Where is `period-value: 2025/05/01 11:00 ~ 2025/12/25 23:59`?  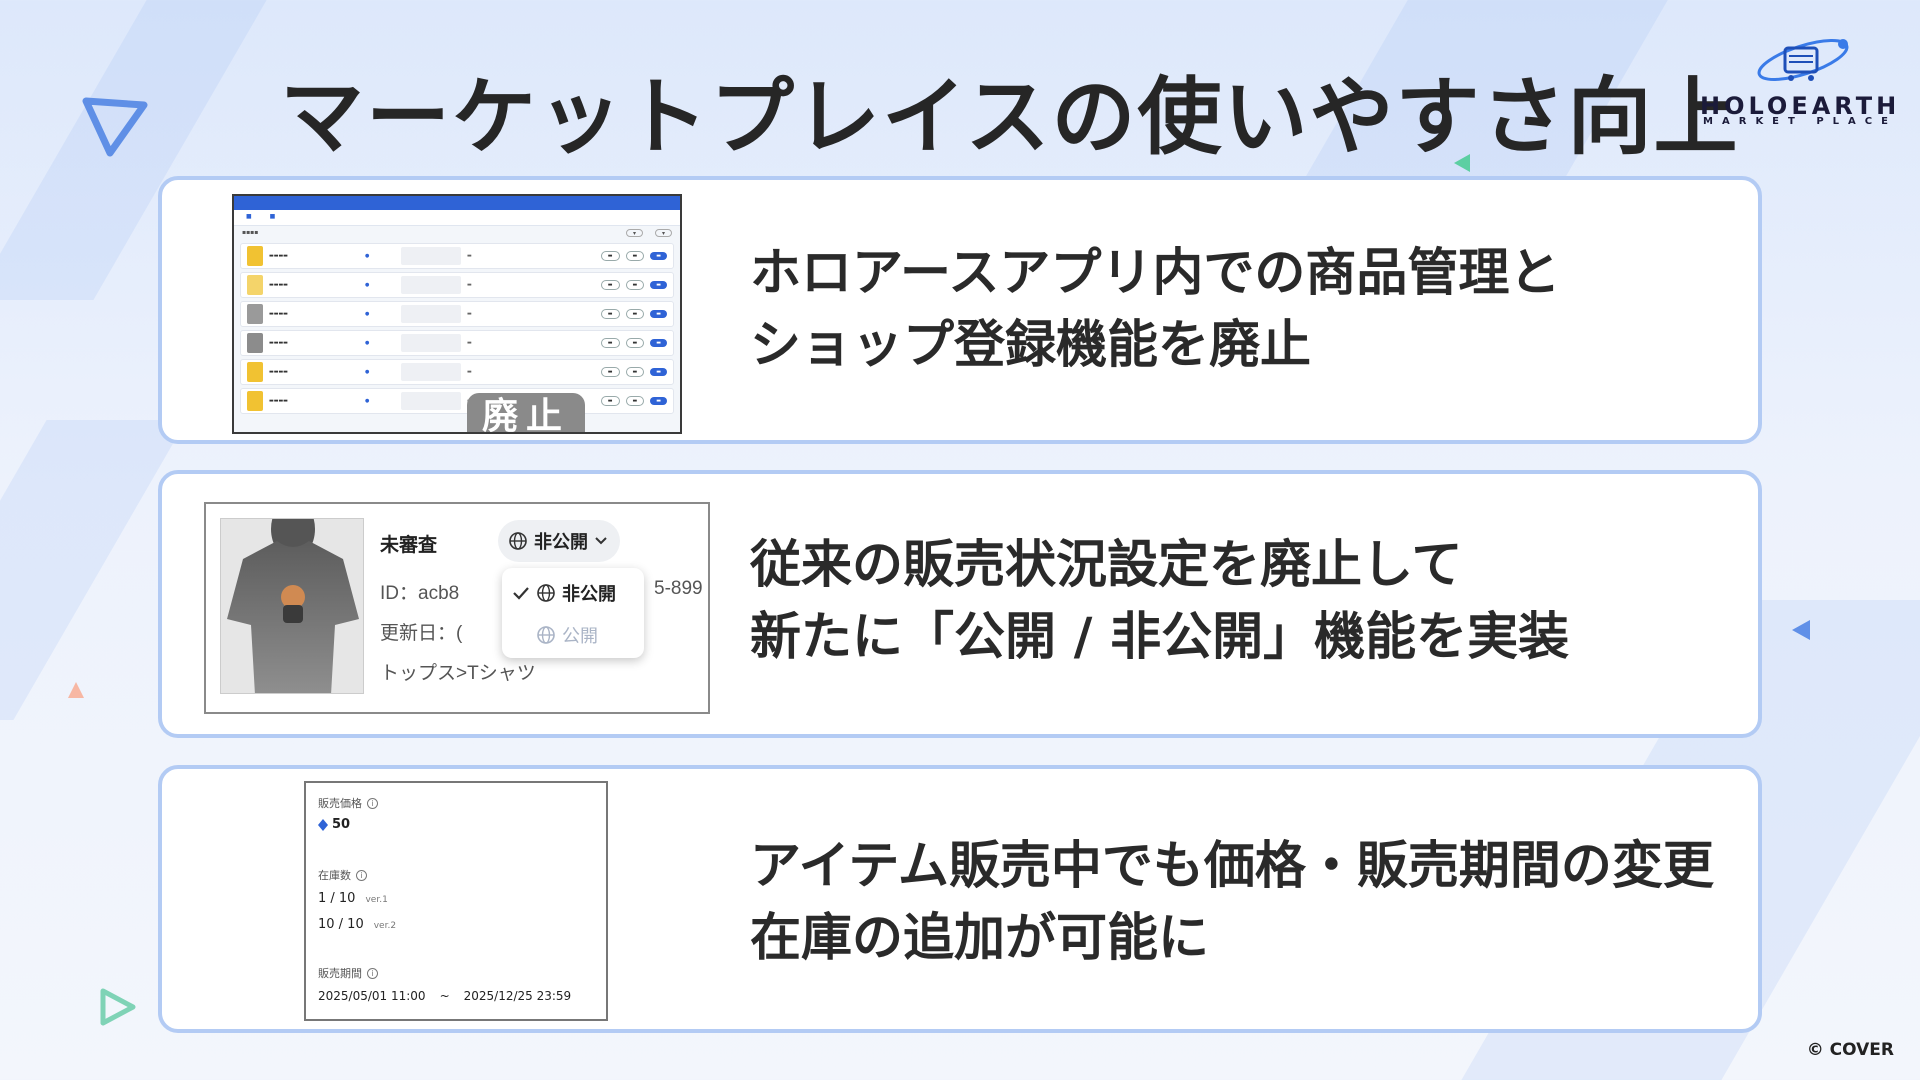
period-value: 2025/05/01 11:00 ~ 2025/12/25 23:59 is located at coordinates (445, 996).